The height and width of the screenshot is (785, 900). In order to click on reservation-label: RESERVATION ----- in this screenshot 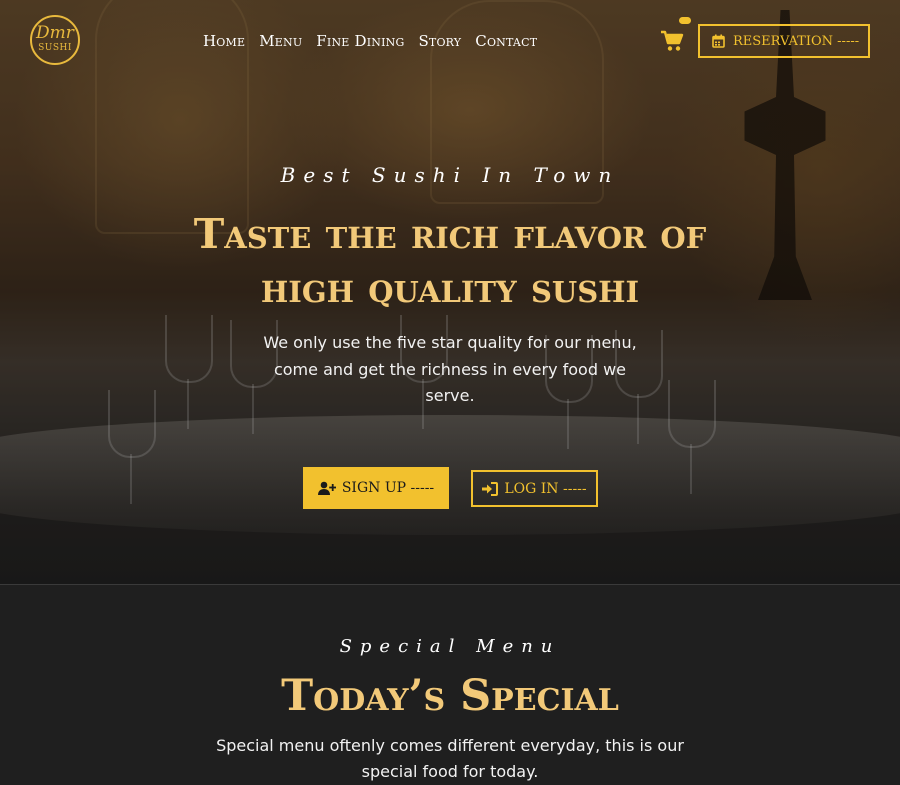, I will do `click(796, 41)`.